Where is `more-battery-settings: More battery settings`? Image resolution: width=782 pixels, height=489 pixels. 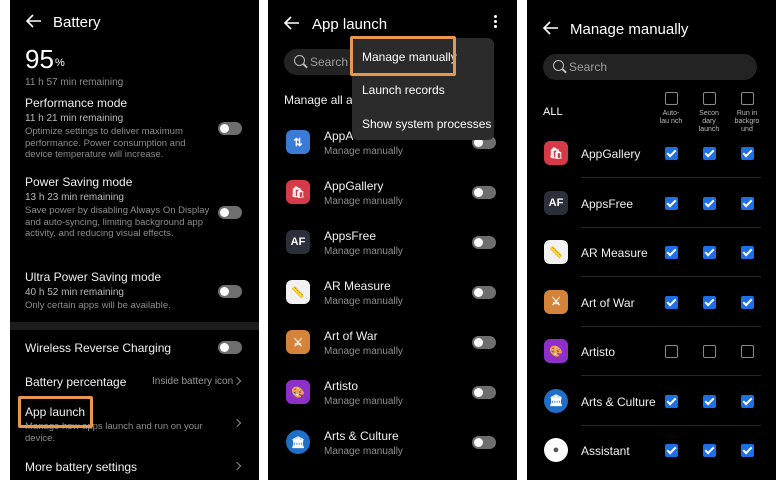
more-battery-settings: More battery settings is located at coordinates (81, 467).